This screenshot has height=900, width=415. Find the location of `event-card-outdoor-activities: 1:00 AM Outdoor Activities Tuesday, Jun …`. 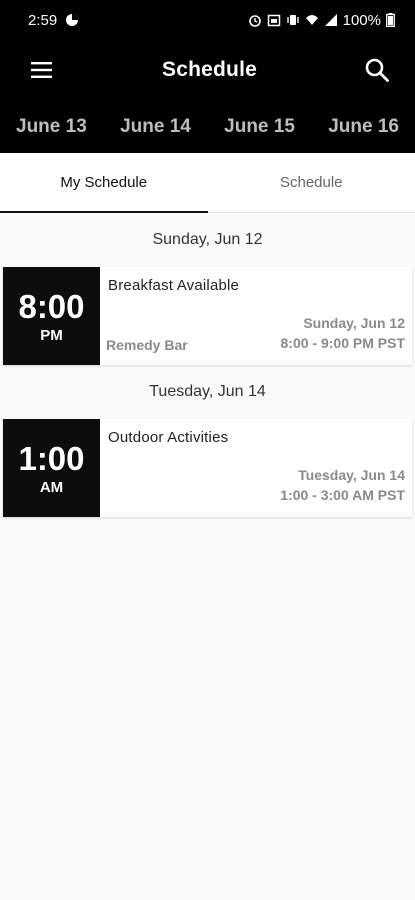

event-card-outdoor-activities: 1:00 AM Outdoor Activities Tuesday, Jun … is located at coordinates (207, 468).